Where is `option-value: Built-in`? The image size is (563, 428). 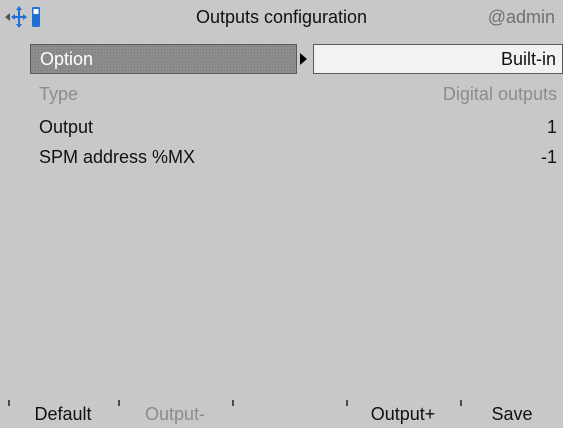
option-value: Built-in is located at coordinates (528, 59).